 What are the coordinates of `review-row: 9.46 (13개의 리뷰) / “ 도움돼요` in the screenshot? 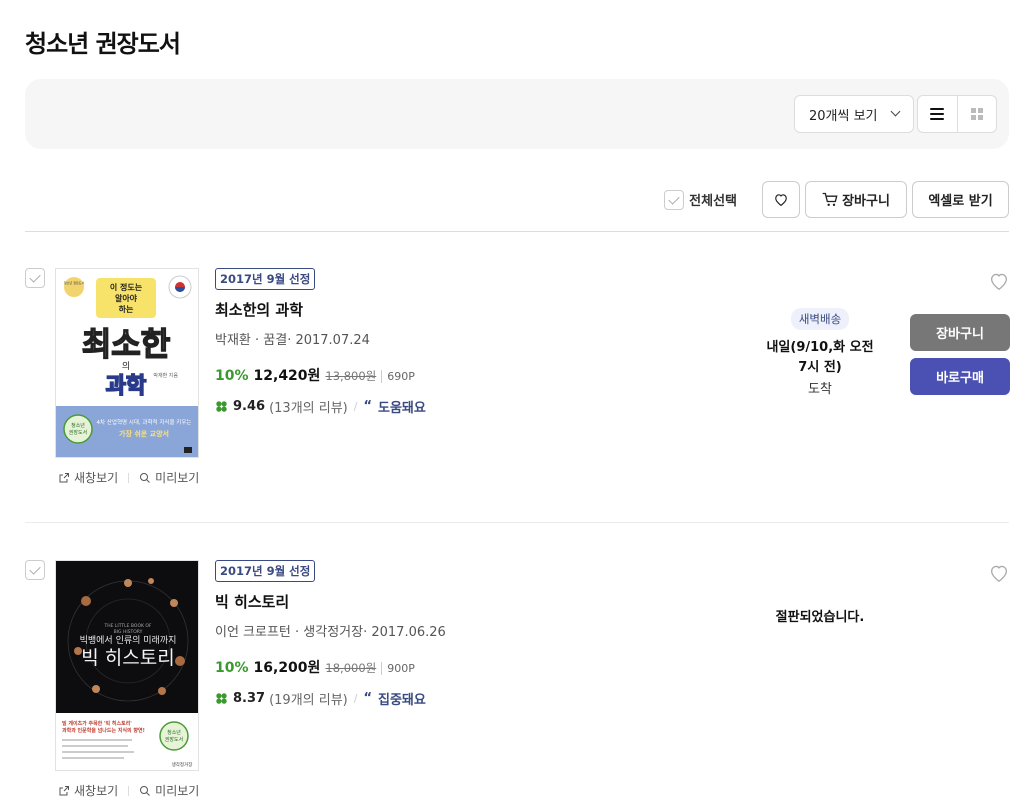 It's located at (320, 406).